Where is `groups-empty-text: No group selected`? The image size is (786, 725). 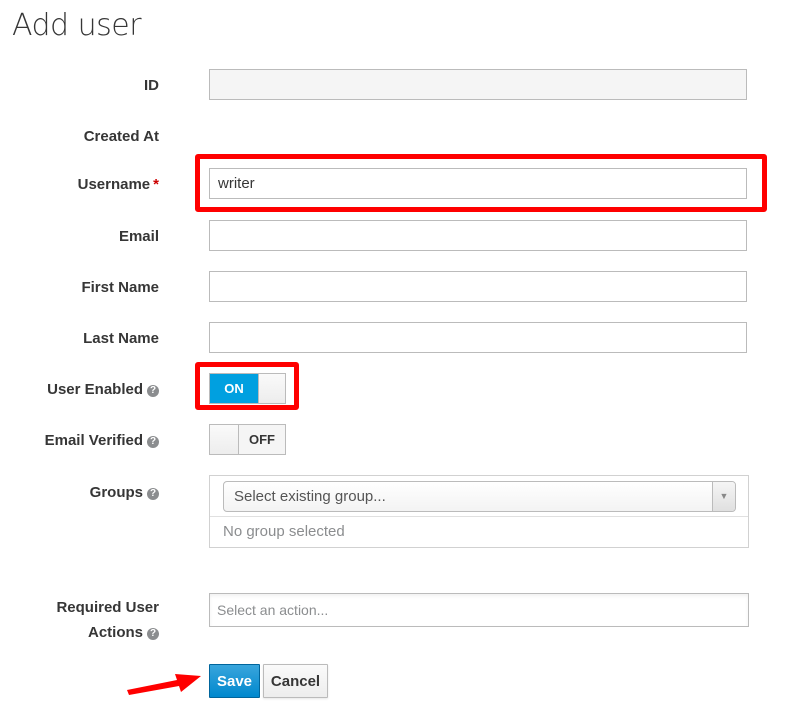 groups-empty-text: No group selected is located at coordinates (284, 531).